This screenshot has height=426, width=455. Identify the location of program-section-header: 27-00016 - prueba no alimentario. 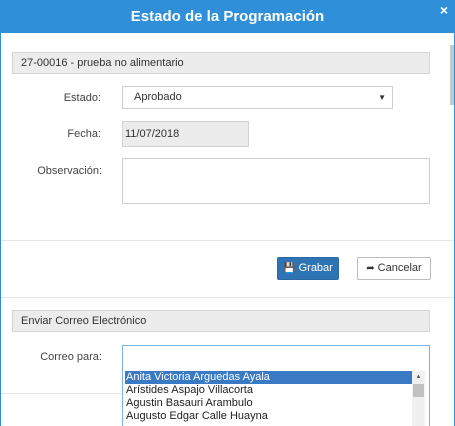
(221, 63).